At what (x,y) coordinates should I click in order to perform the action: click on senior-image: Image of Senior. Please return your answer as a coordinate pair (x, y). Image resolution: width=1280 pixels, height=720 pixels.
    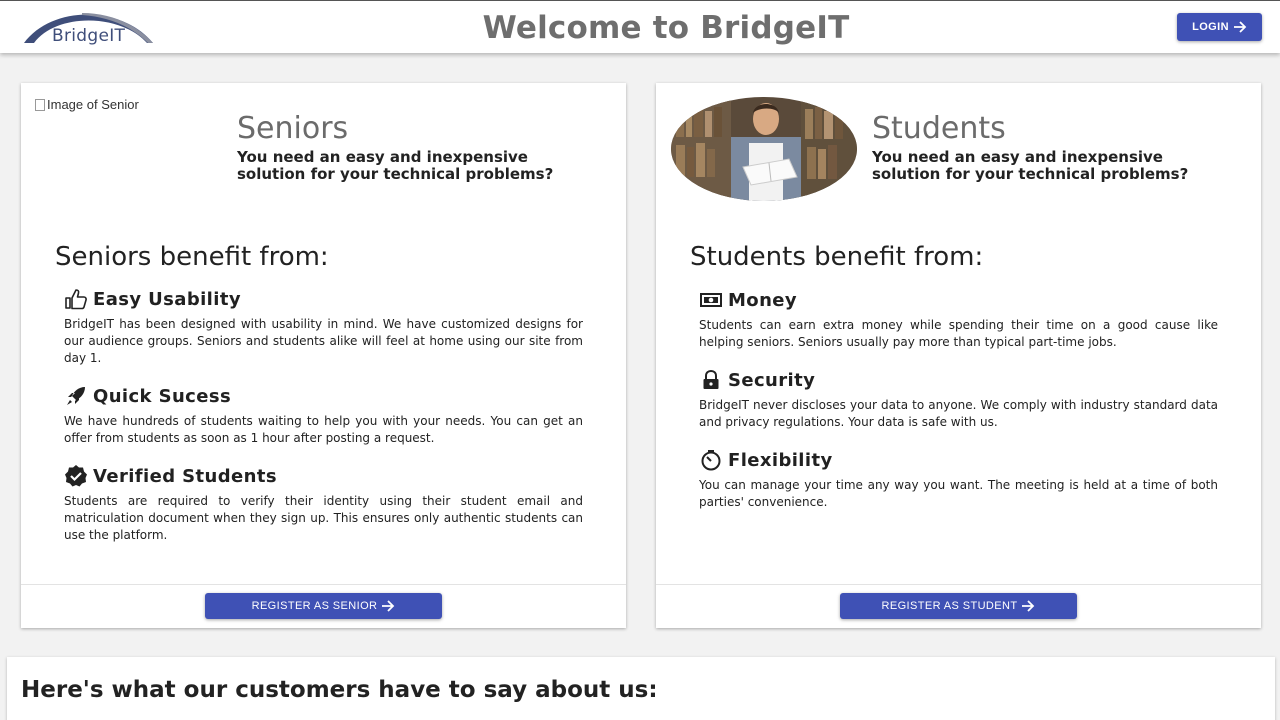
    Looking at the image, I should click on (87, 104).